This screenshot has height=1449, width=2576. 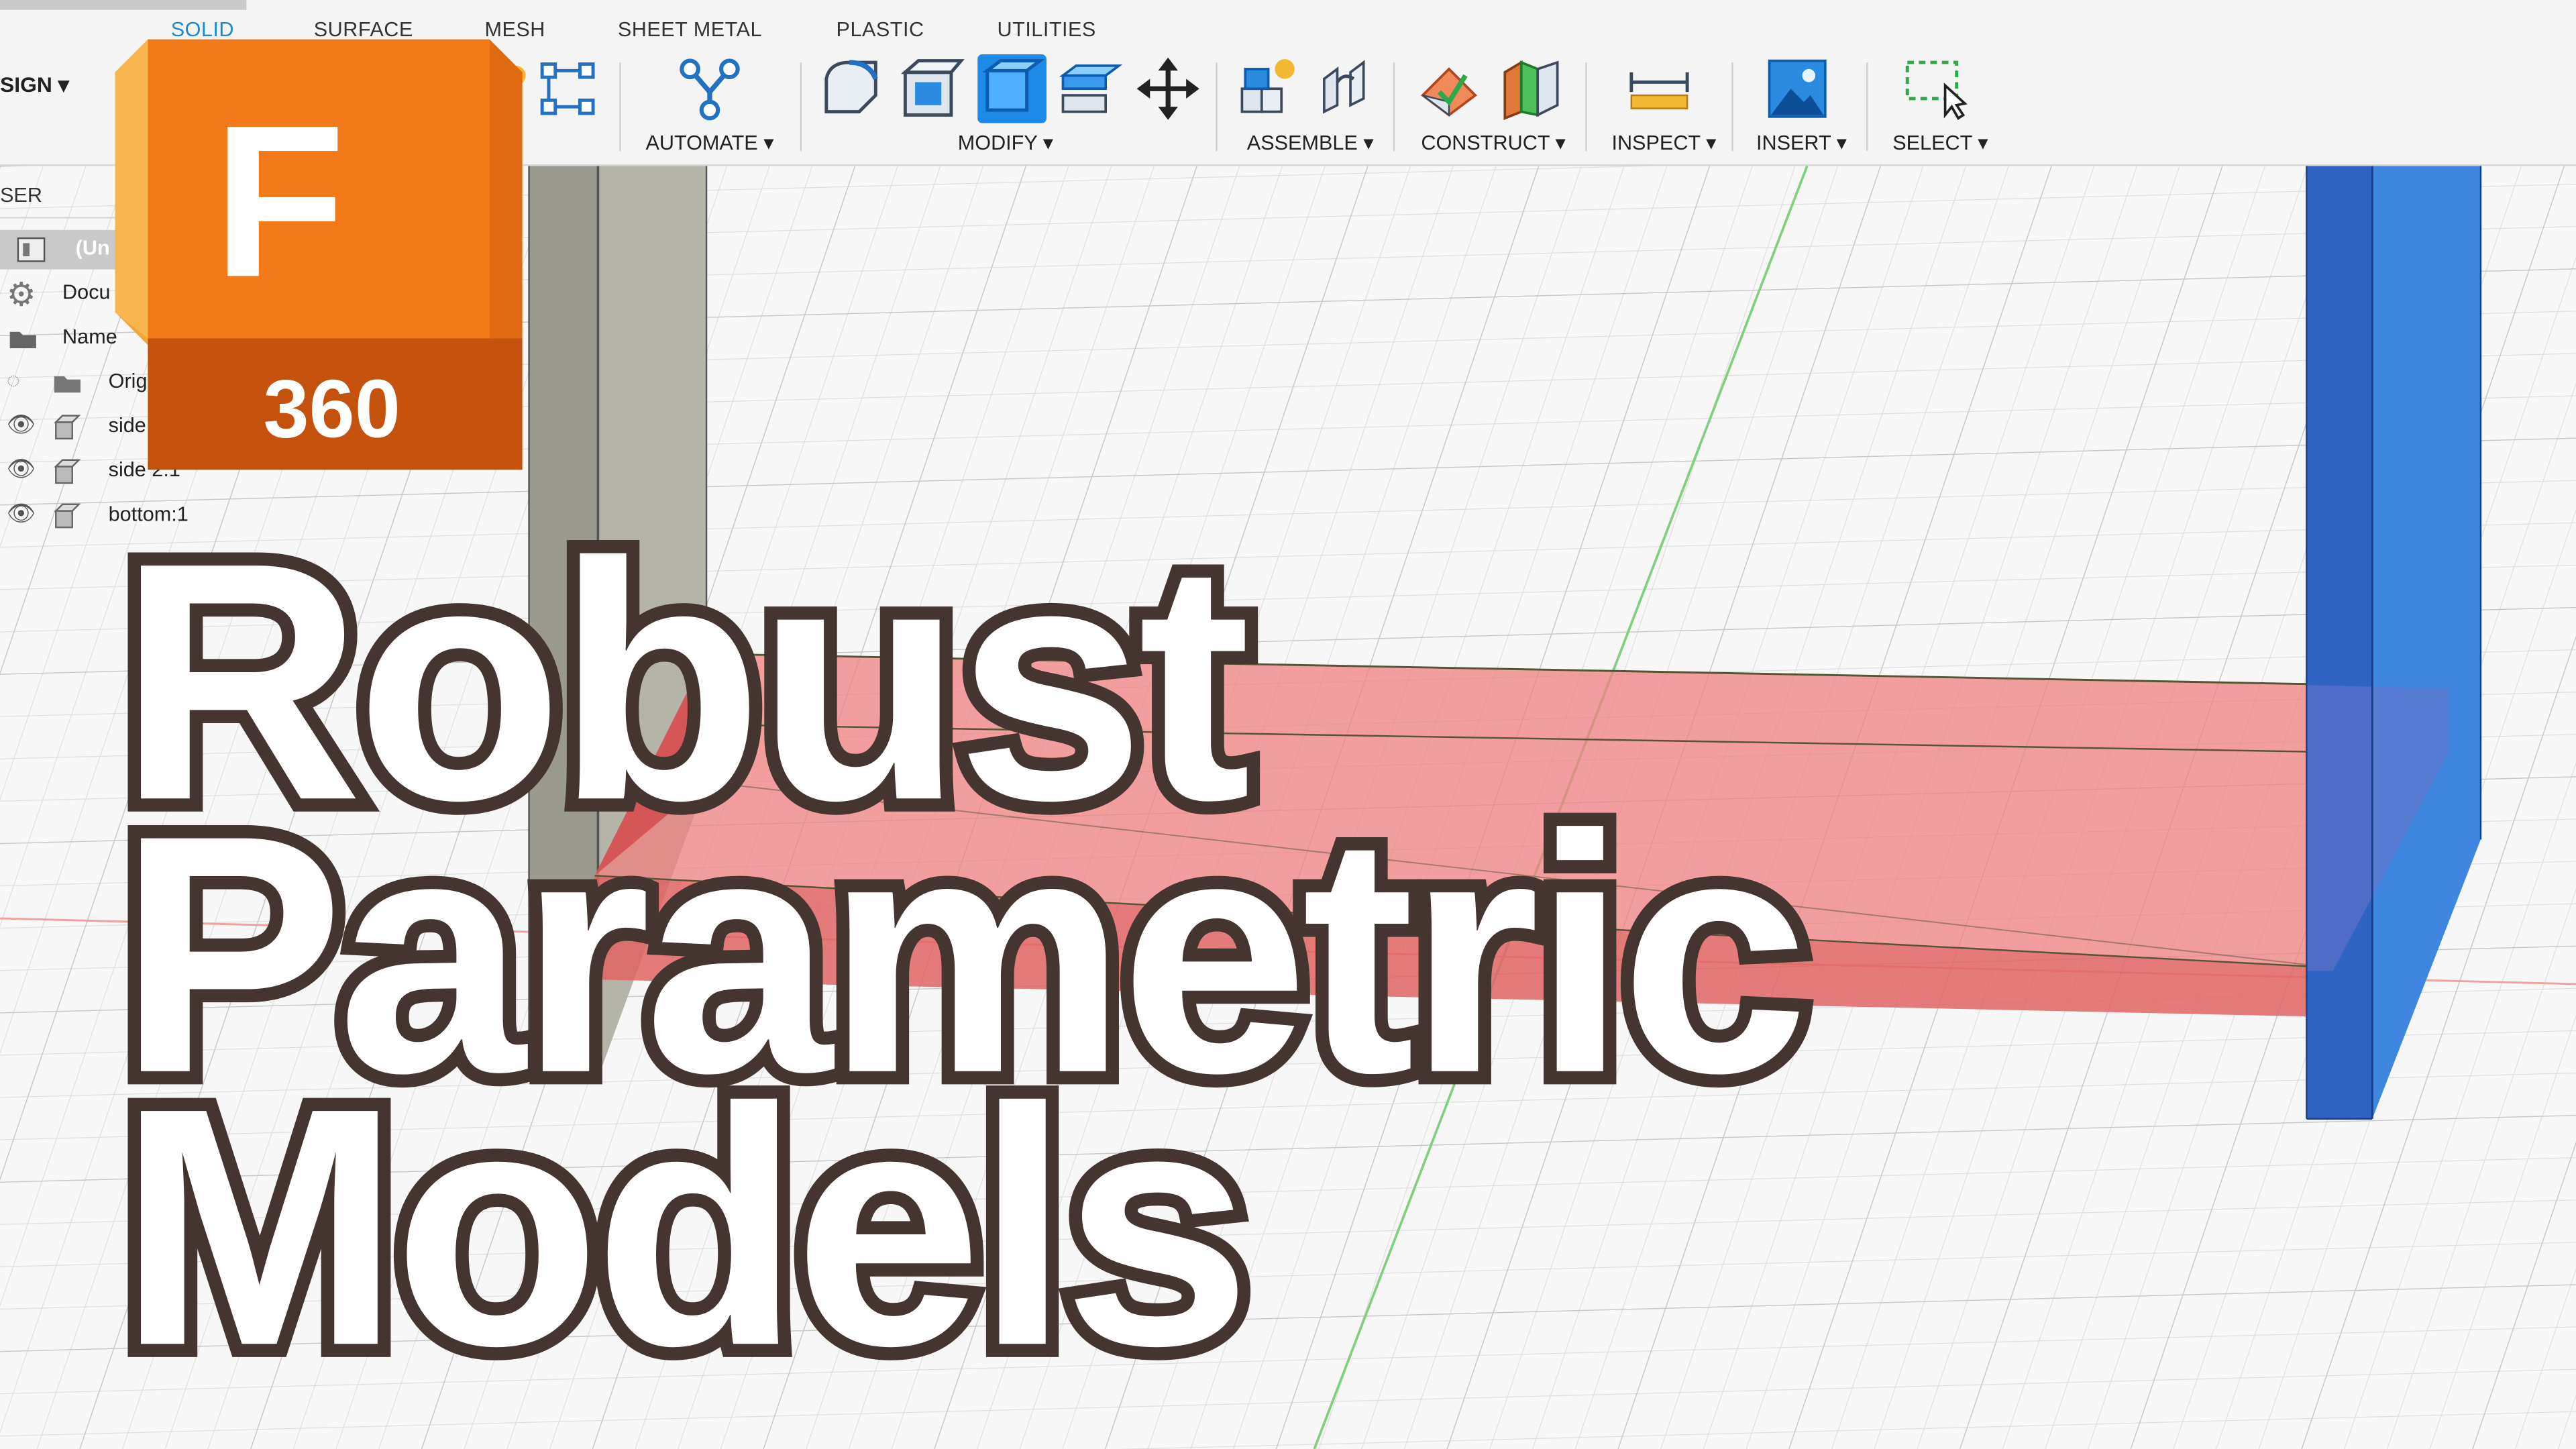 I want to click on assemble-menu: ASSEMBLE ▾, so click(x=1310, y=141).